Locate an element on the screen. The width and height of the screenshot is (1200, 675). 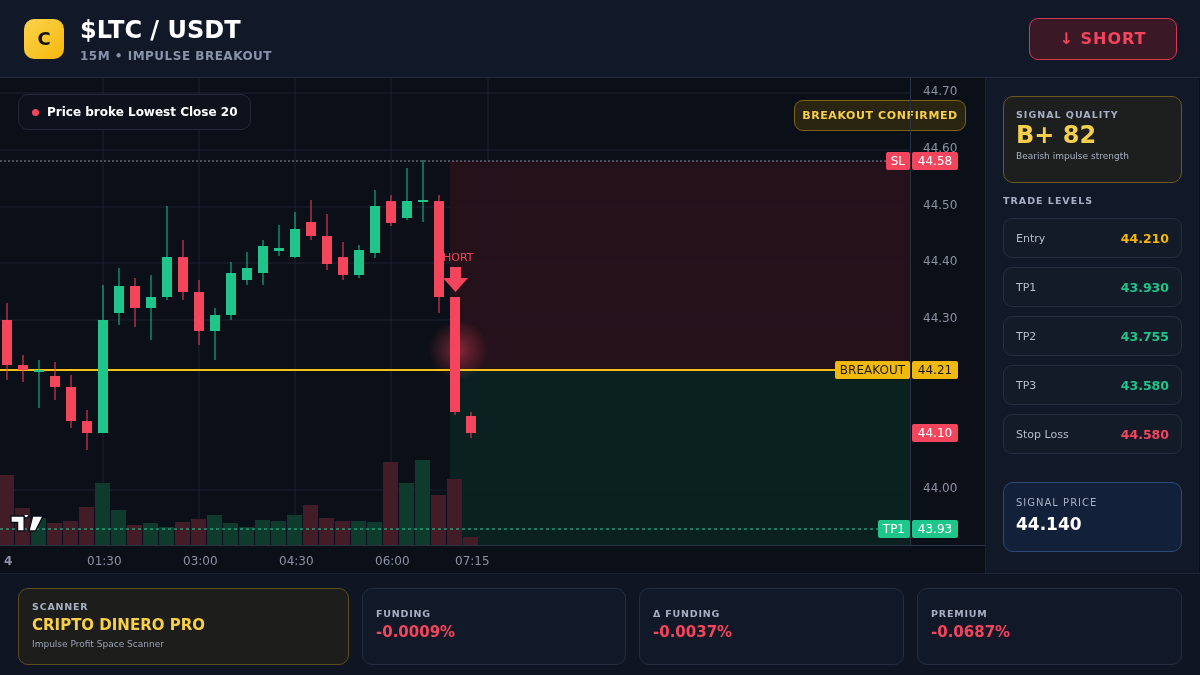
price-tick: 44.70 is located at coordinates (940, 91).